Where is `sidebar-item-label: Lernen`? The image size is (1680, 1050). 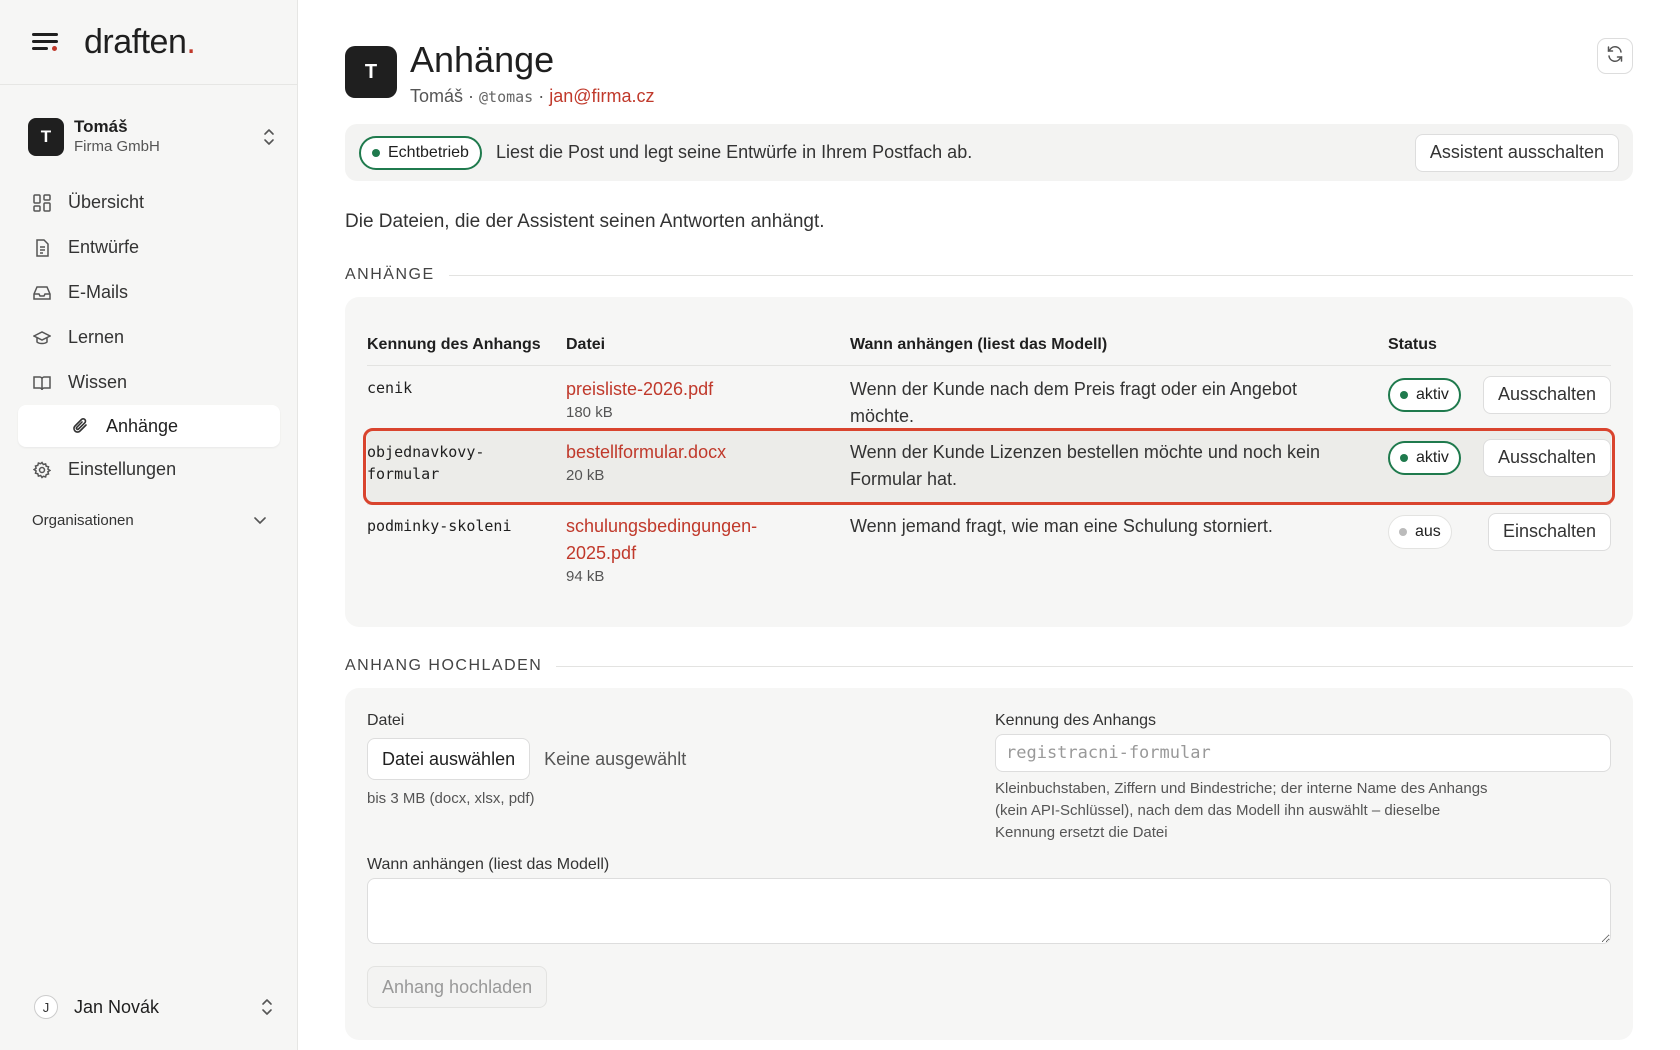
sidebar-item-label: Lernen is located at coordinates (96, 337).